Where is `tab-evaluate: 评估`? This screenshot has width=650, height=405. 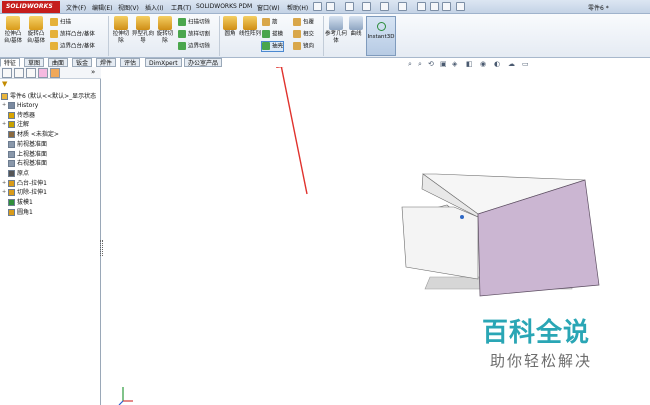 tab-evaluate: 评估 is located at coordinates (130, 62).